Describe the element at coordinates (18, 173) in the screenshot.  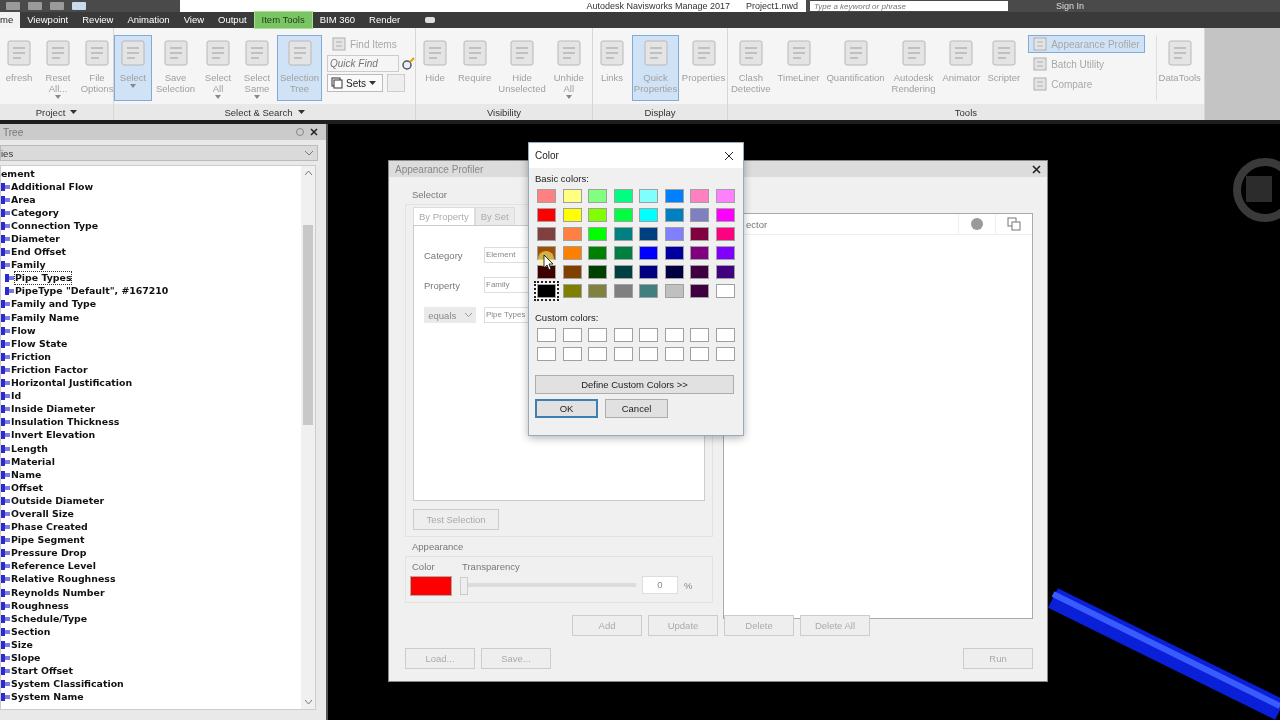
I see `tree-item: ement` at that location.